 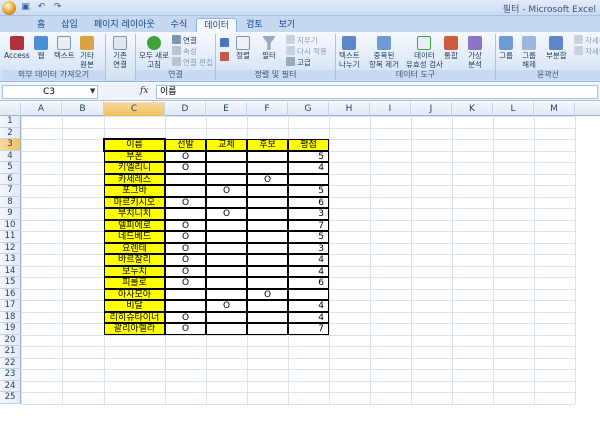 I want to click on table-cell: 4, so click(x=308, y=271).